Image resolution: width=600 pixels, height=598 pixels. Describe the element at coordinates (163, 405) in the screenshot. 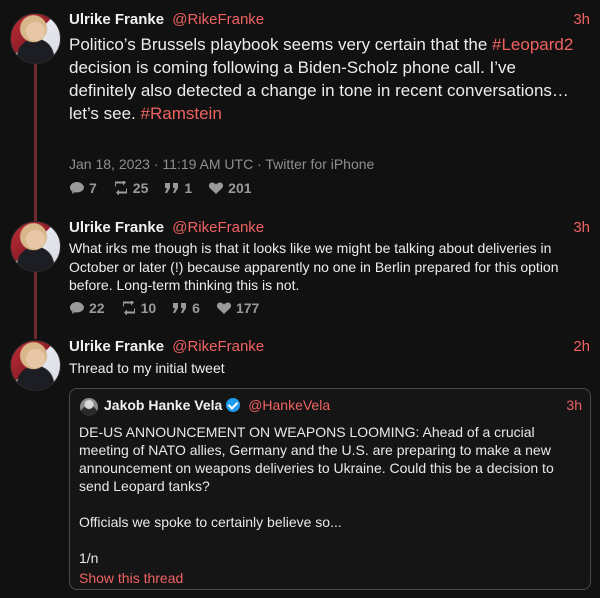

I see `quoted-author-name: Jakob Hanke Vela` at that location.